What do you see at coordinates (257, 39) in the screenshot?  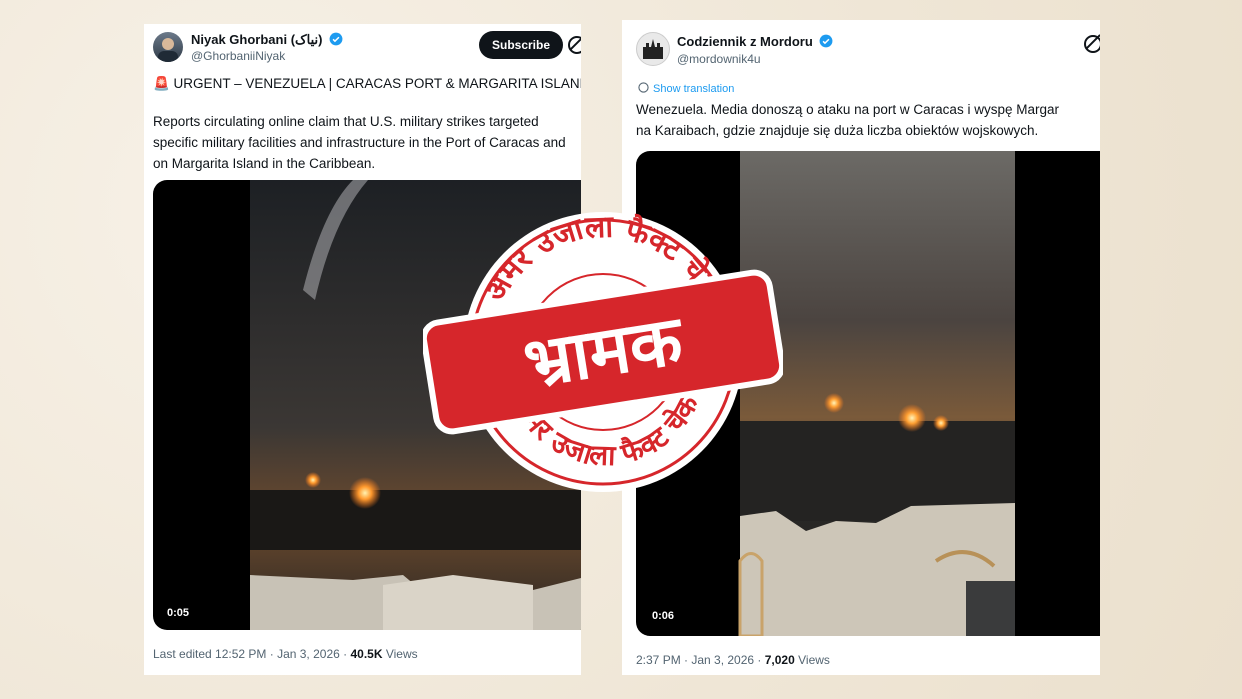 I see `author-name: Niyak Ghorbani (نیاک)` at bounding box center [257, 39].